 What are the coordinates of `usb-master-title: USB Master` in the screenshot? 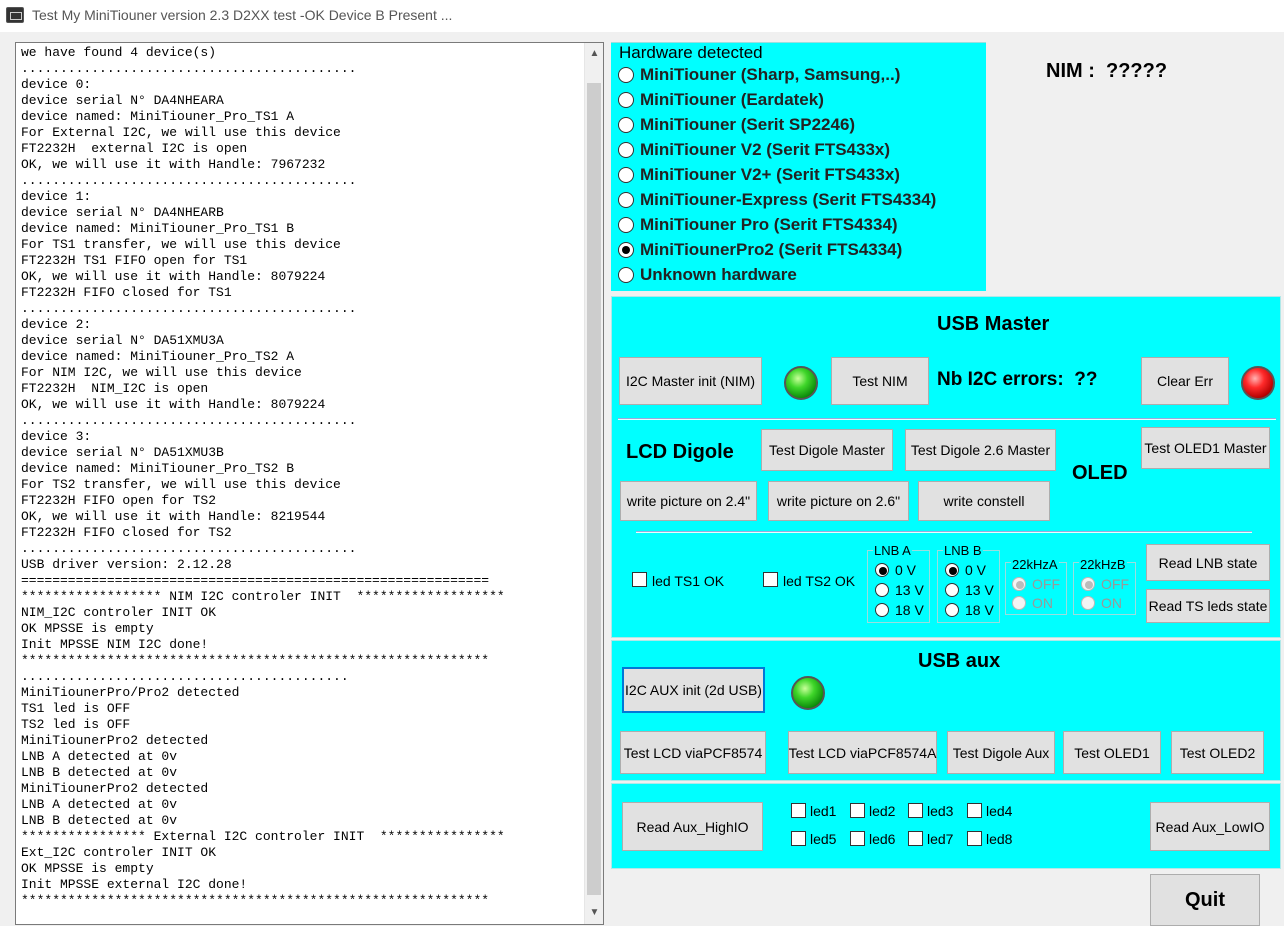 It's located at (993, 324).